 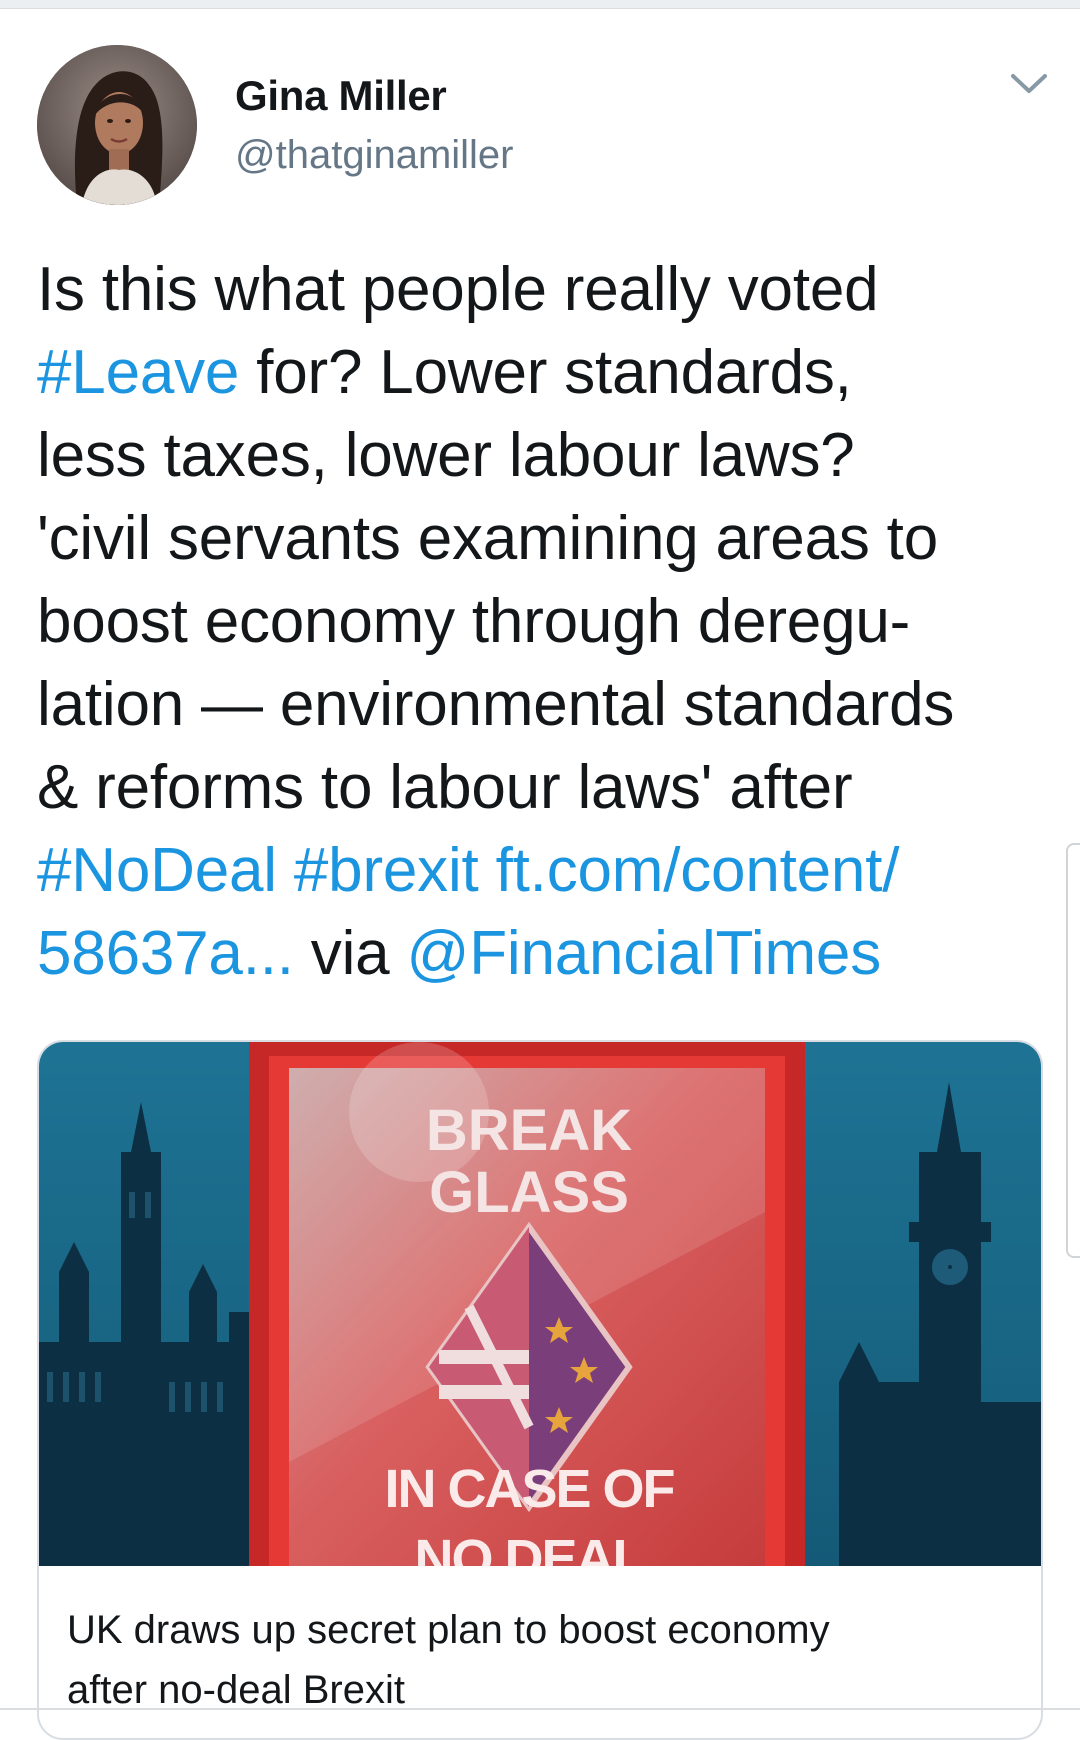 I want to click on chevron-down-icon, so click(x=1029, y=84).